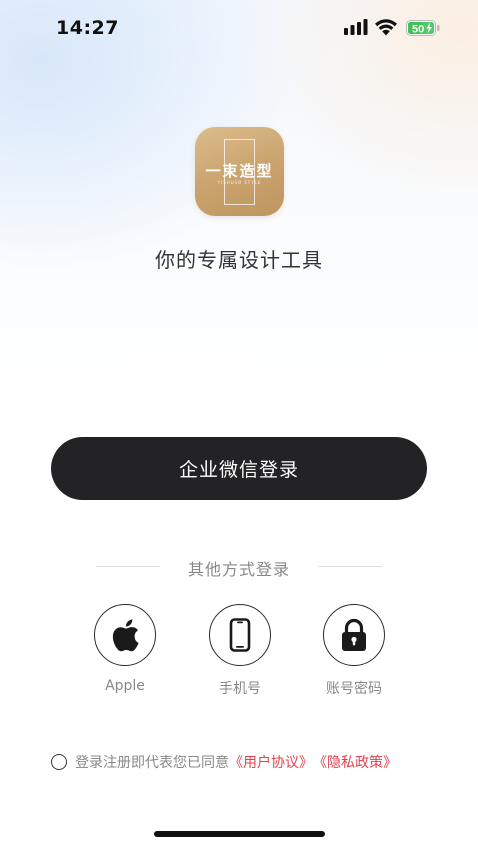 This screenshot has width=478, height=850. Describe the element at coordinates (152, 763) in the screenshot. I see `agreement-text: 登录注册即代表您已同意` at that location.